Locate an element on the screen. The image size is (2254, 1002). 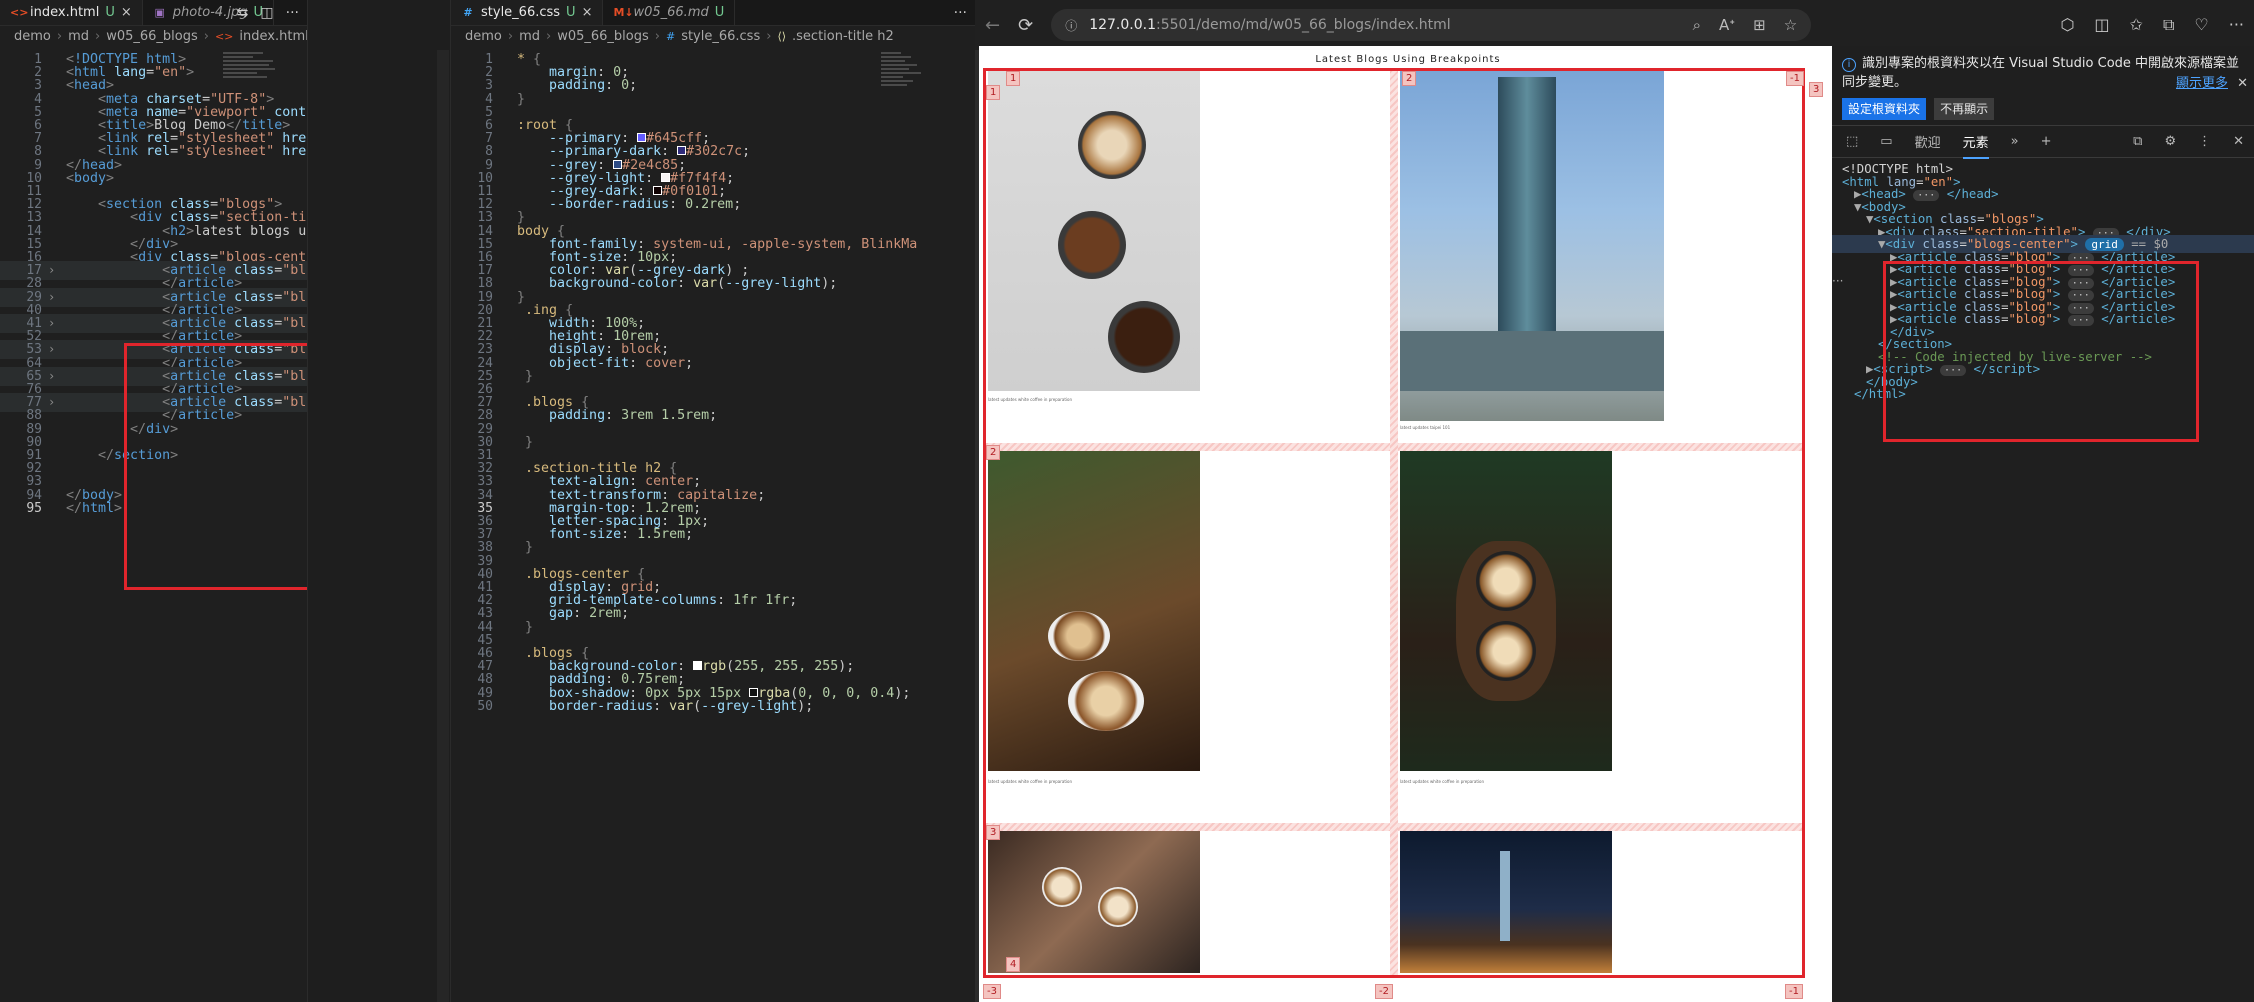
connect-icon: ⧉ is located at coordinates (2137, 141).